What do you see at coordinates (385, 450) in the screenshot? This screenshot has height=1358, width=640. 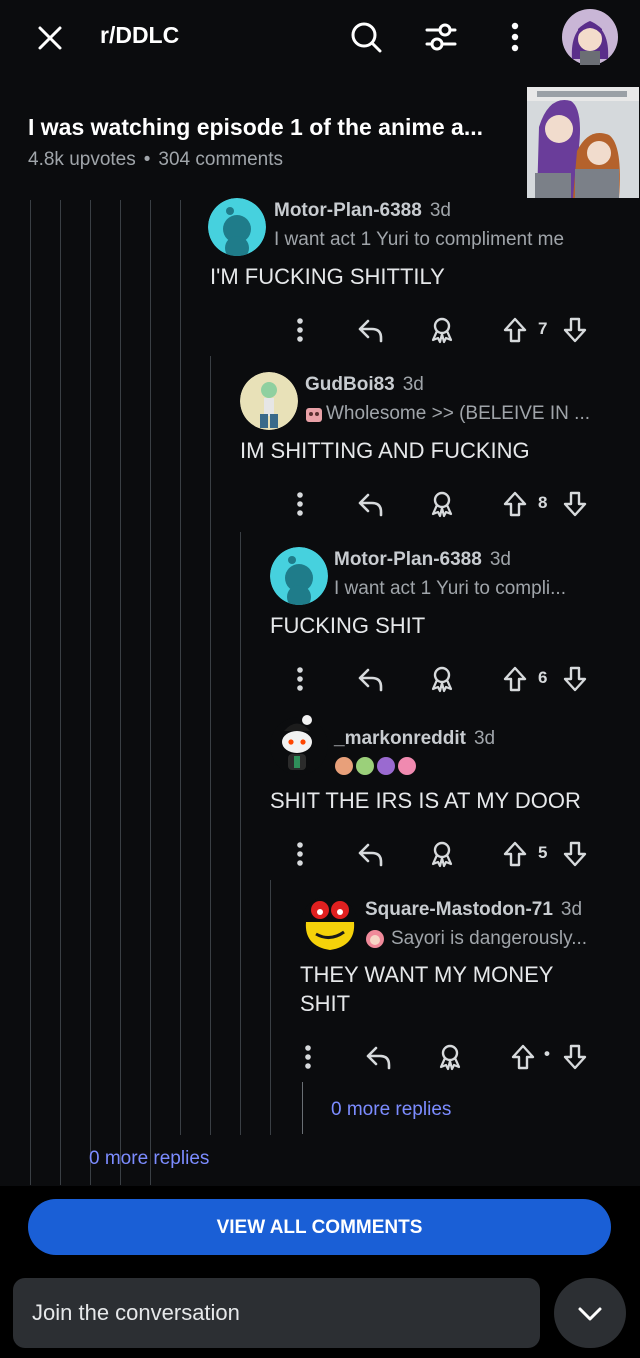 I see `comment-body: IM SHITTING AND FUCKING` at bounding box center [385, 450].